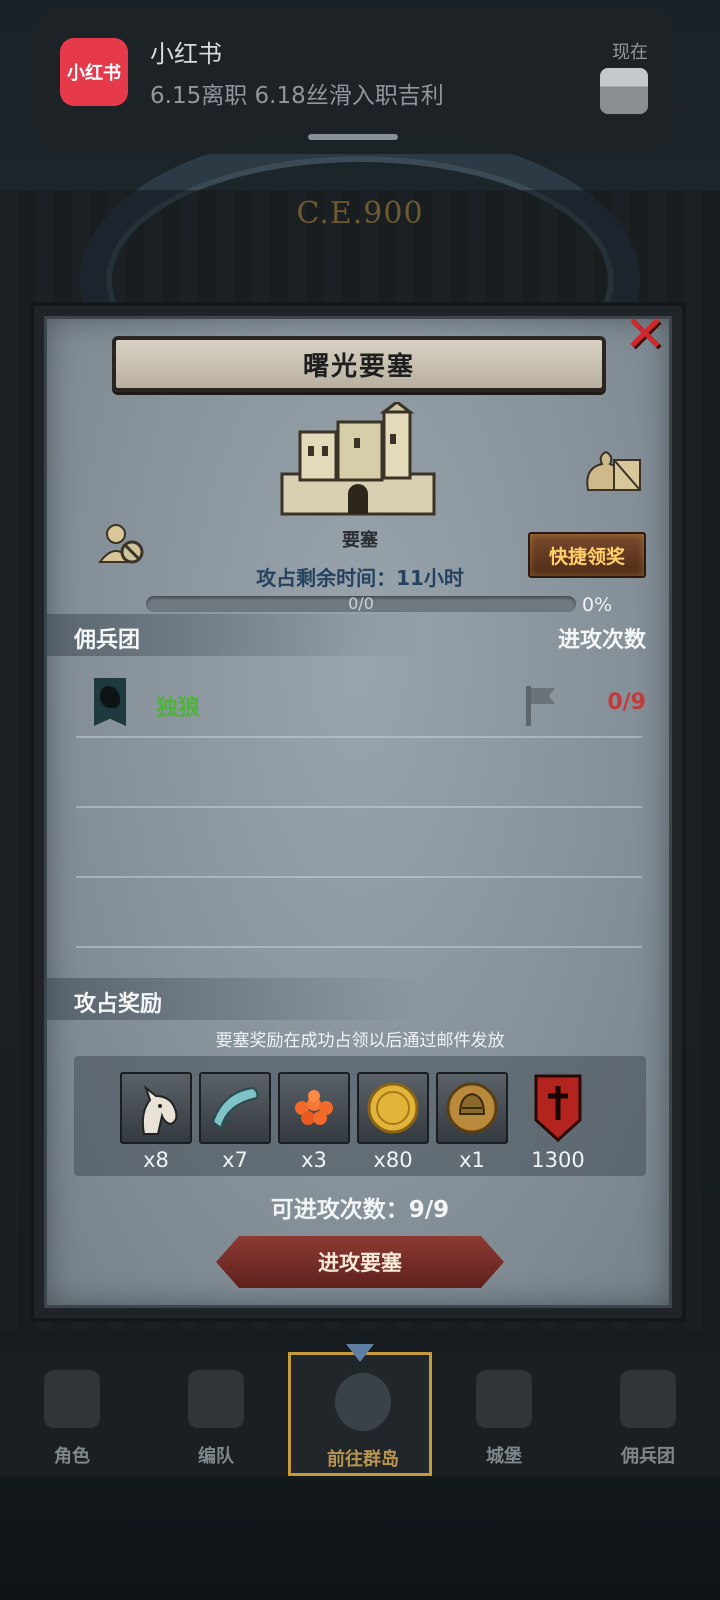 Image resolution: width=720 pixels, height=1600 pixels. I want to click on notification-time: 现在, so click(630, 52).